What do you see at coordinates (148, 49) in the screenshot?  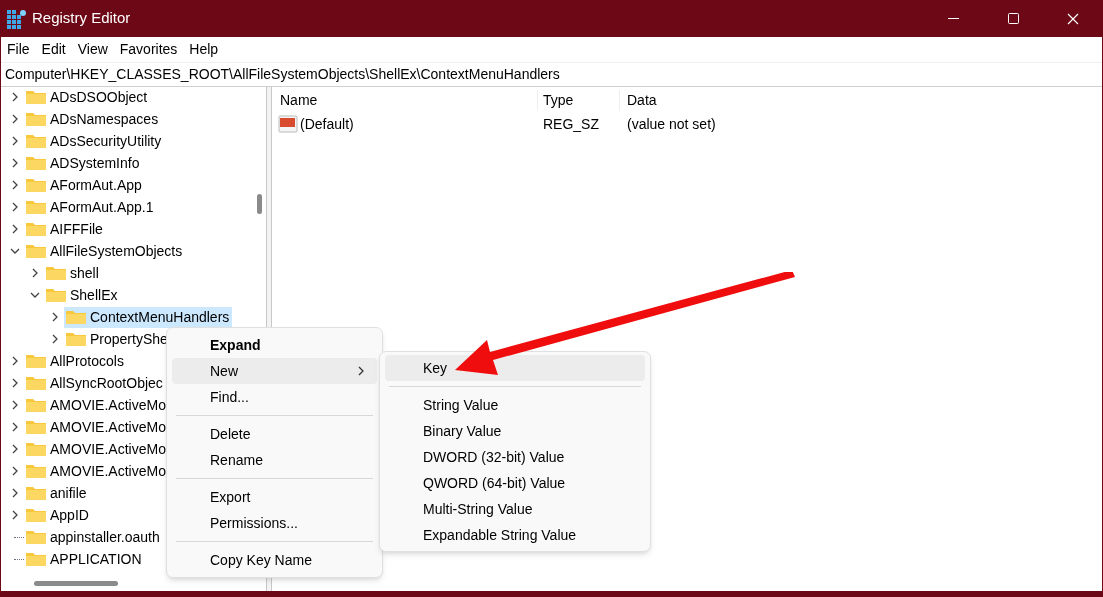 I see `menu-bar-item: Favorites` at bounding box center [148, 49].